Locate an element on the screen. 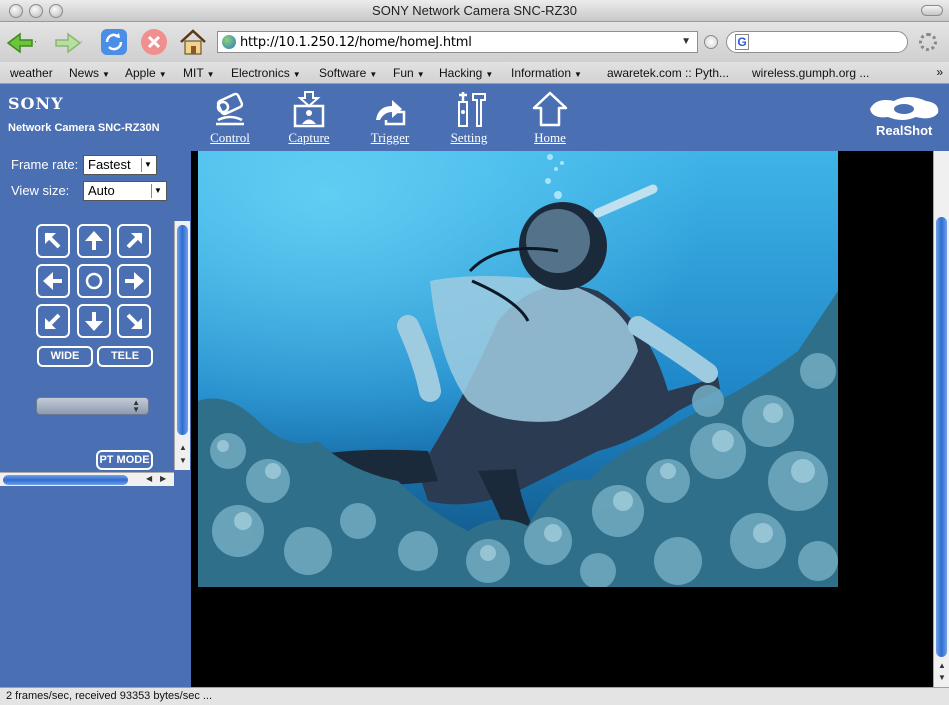 This screenshot has height=705, width=949. bookmark-menu: Software ▼ is located at coordinates (348, 73).